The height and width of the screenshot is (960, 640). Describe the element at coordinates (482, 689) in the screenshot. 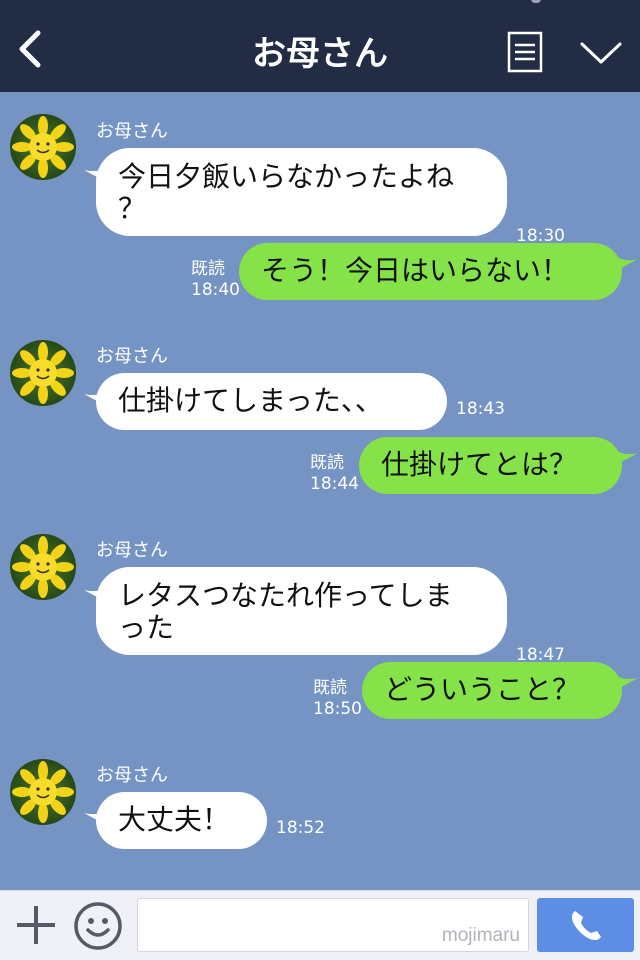

I see `message-text: どういうこと？` at that location.